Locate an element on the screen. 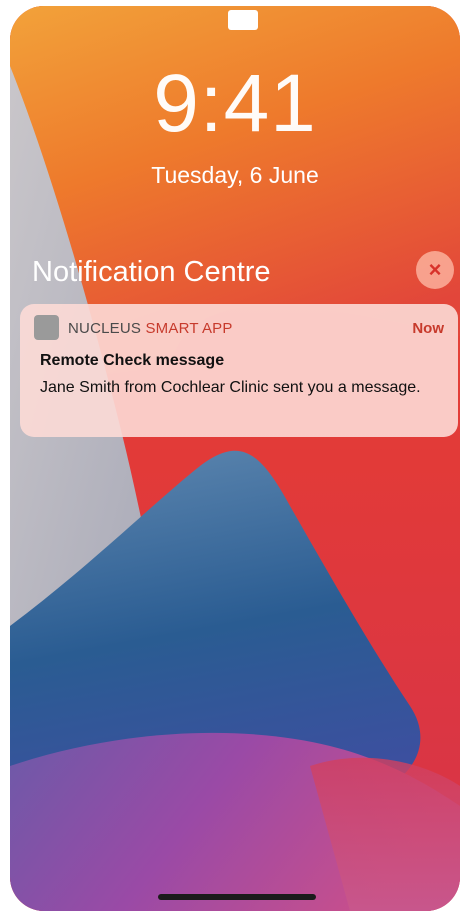 This screenshot has width=462, height=913. close-icon: × is located at coordinates (435, 269).